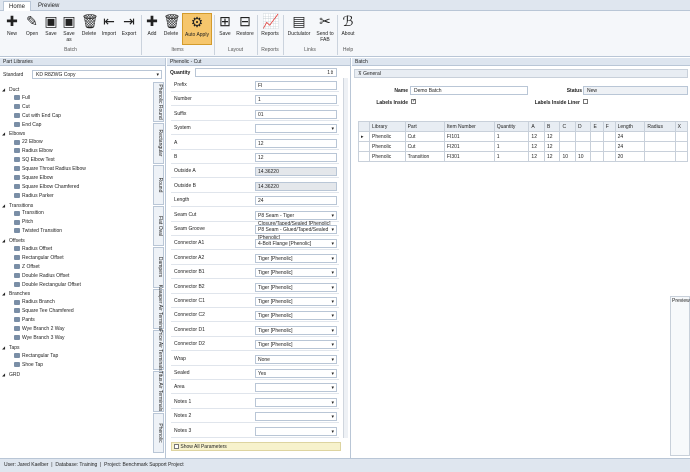 Image resolution: width=690 pixels, height=472 pixels. I want to click on property-select: Yes ▾, so click(296, 373).